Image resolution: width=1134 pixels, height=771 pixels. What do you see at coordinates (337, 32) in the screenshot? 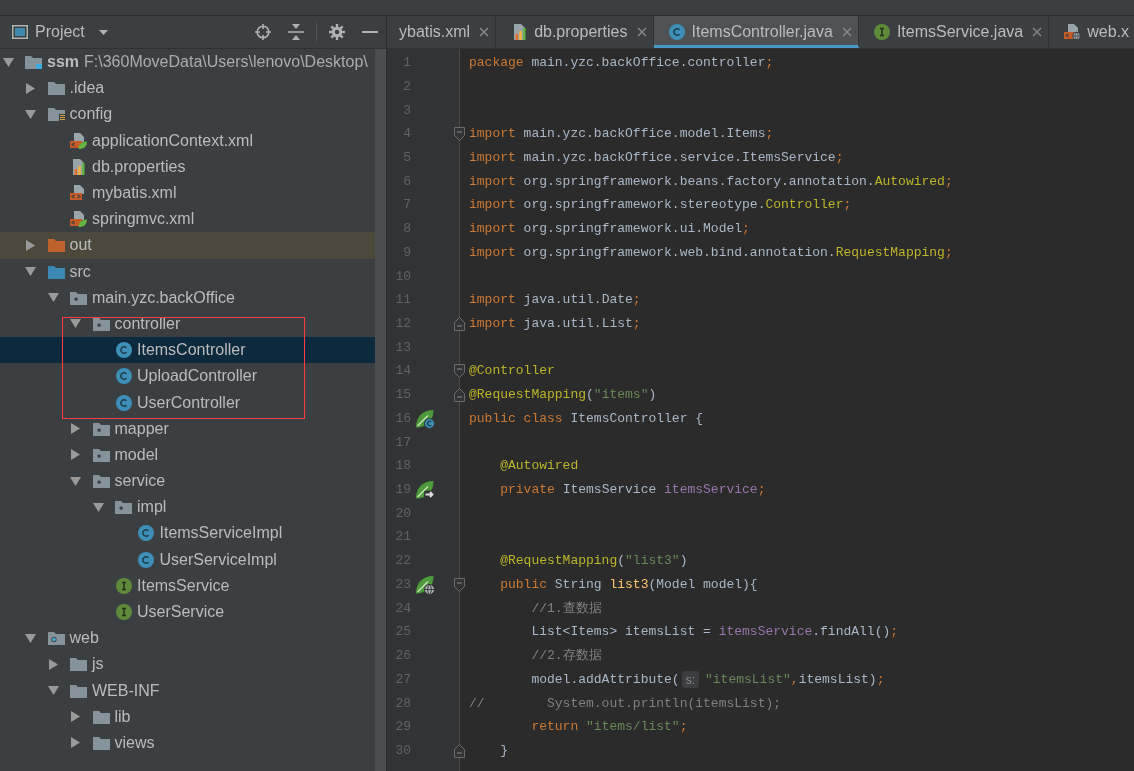
I see `settings-icon` at bounding box center [337, 32].